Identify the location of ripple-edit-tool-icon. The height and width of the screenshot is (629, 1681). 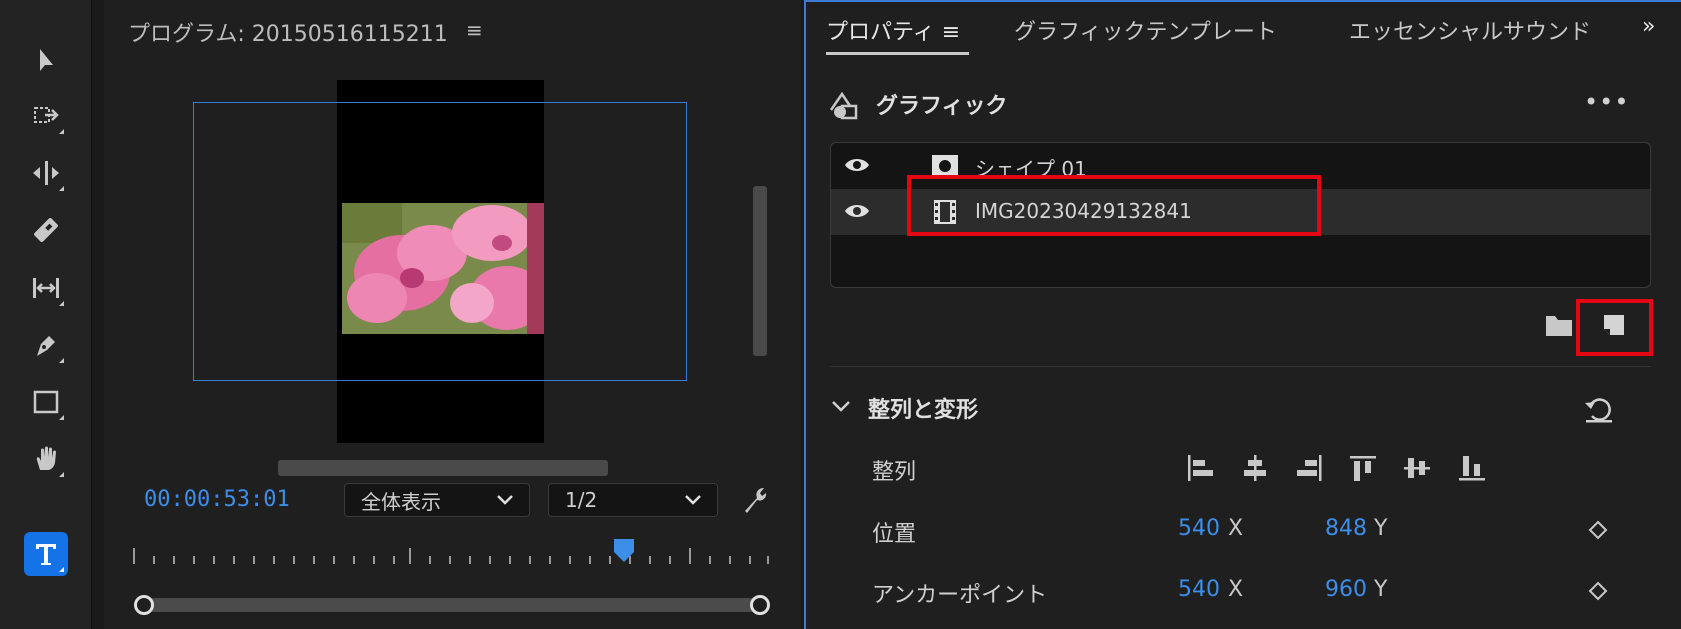
(46, 173).